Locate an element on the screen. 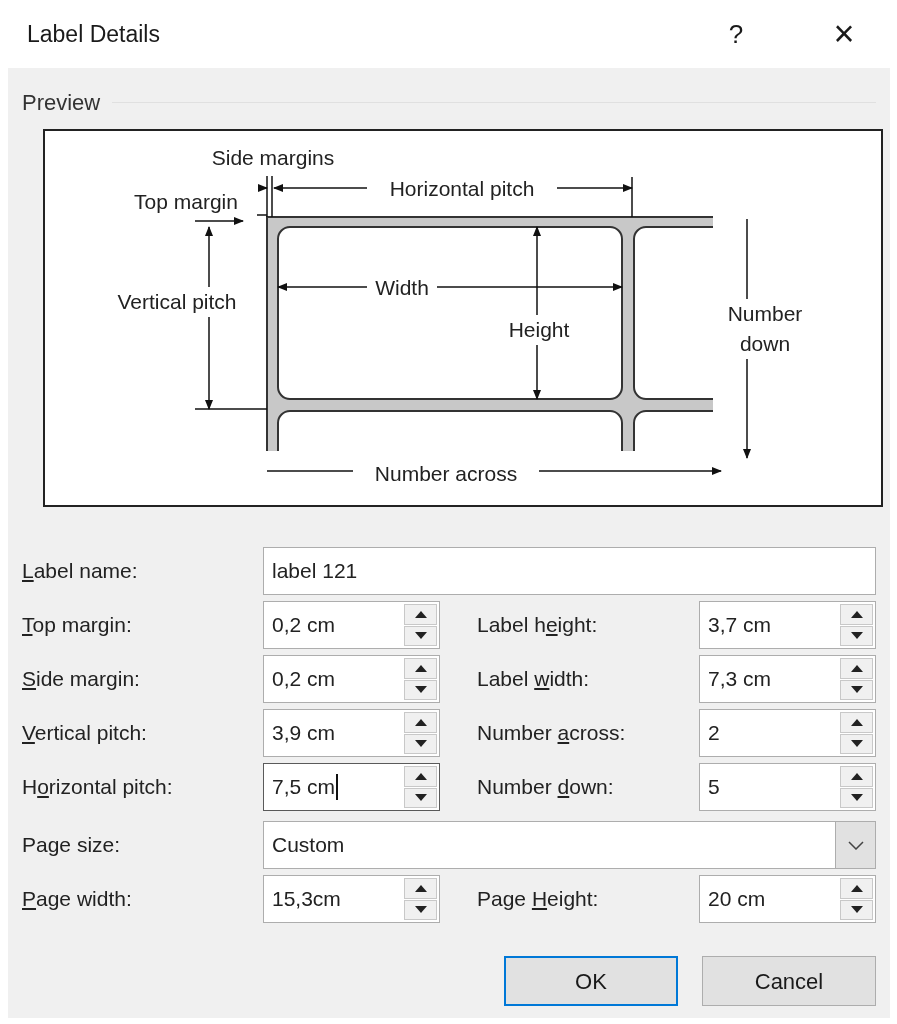  spin-field: 7,3 cm is located at coordinates (787, 679).